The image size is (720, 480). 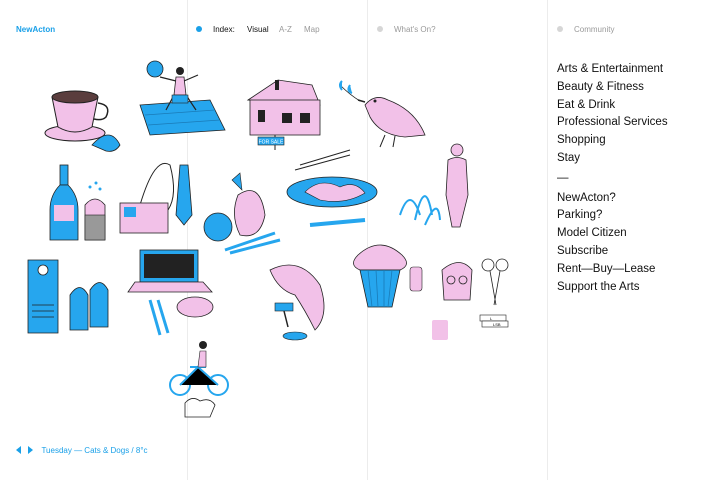 I want to click on menu-item-parking: Parking?, so click(x=637, y=216).